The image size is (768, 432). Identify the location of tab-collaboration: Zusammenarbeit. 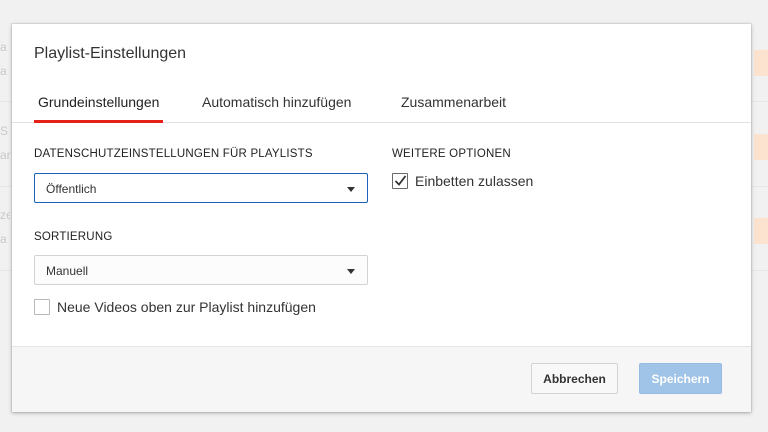
(453, 103).